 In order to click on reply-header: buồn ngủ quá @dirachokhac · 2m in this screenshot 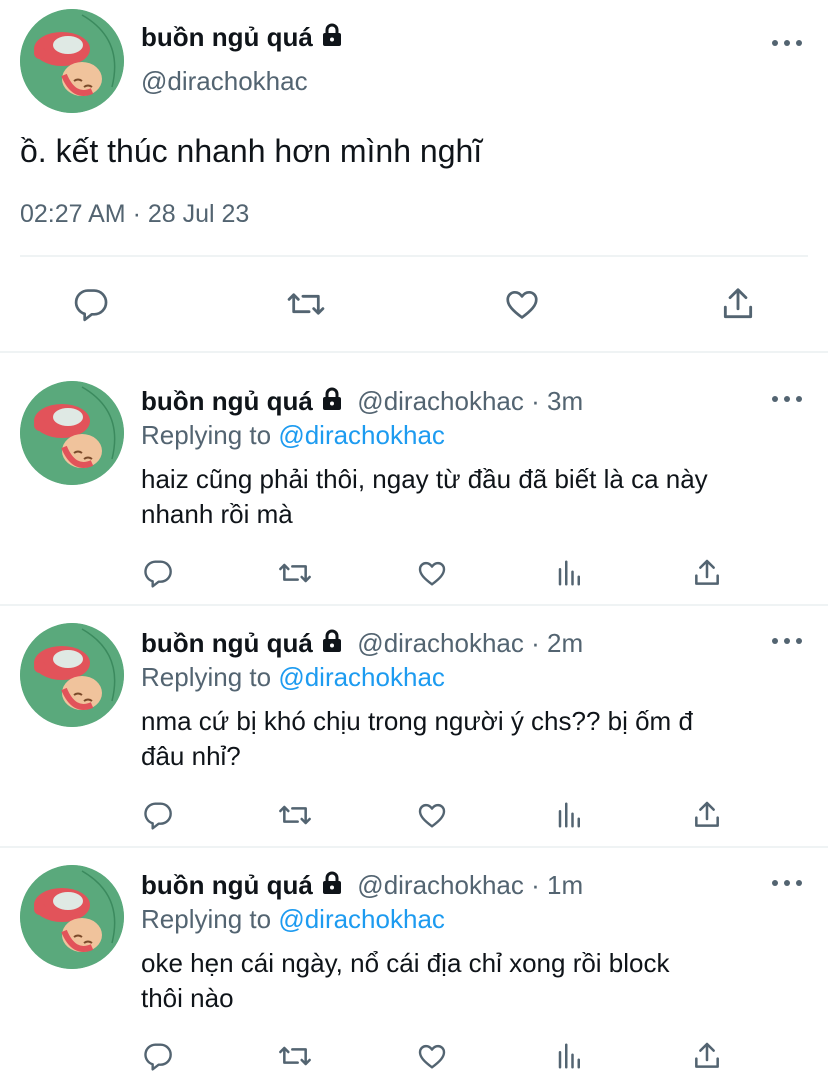, I will do `click(362, 643)`.